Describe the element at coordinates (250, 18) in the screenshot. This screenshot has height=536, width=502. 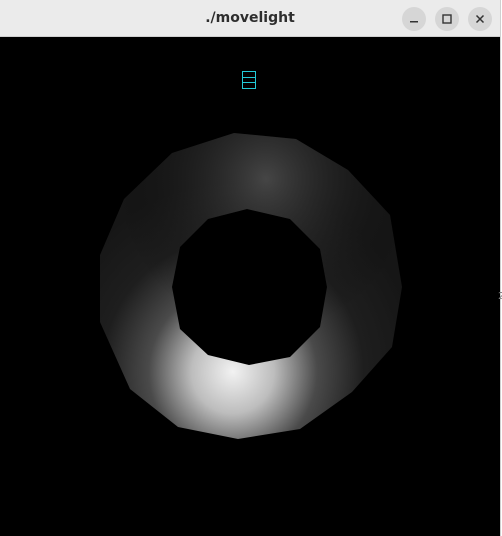
I see `title-bar: ./movelight` at that location.